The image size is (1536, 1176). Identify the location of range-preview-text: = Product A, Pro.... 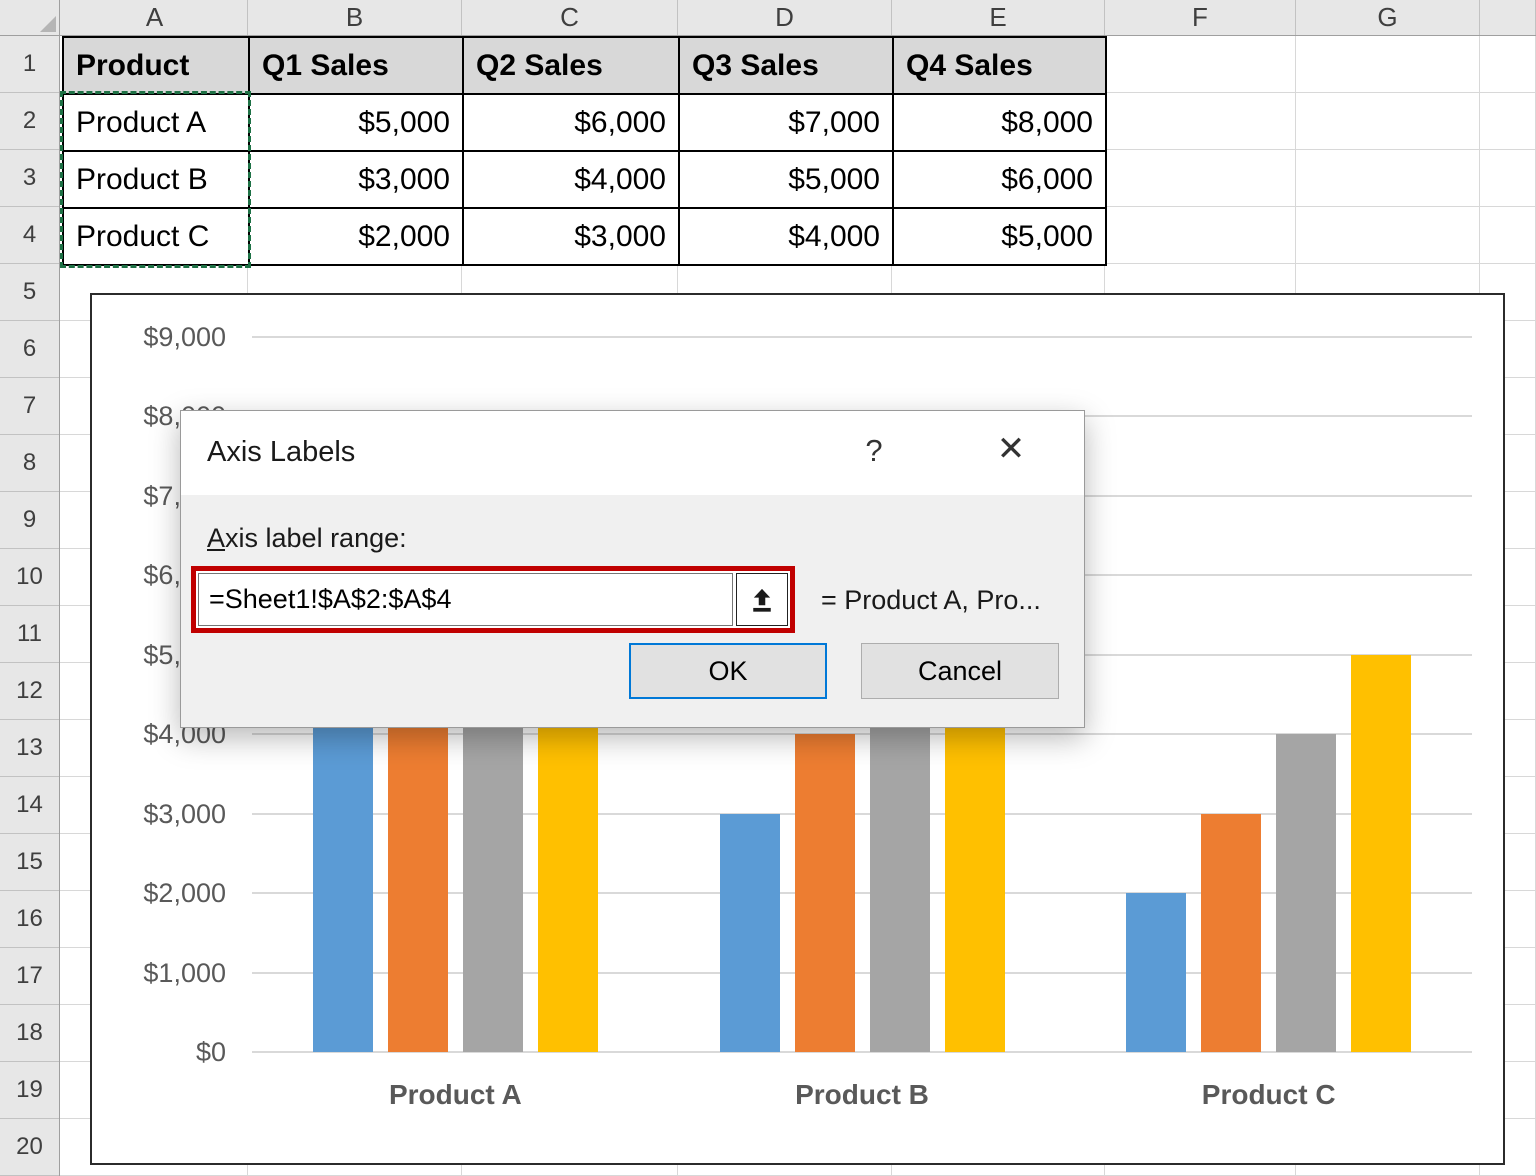
(931, 600).